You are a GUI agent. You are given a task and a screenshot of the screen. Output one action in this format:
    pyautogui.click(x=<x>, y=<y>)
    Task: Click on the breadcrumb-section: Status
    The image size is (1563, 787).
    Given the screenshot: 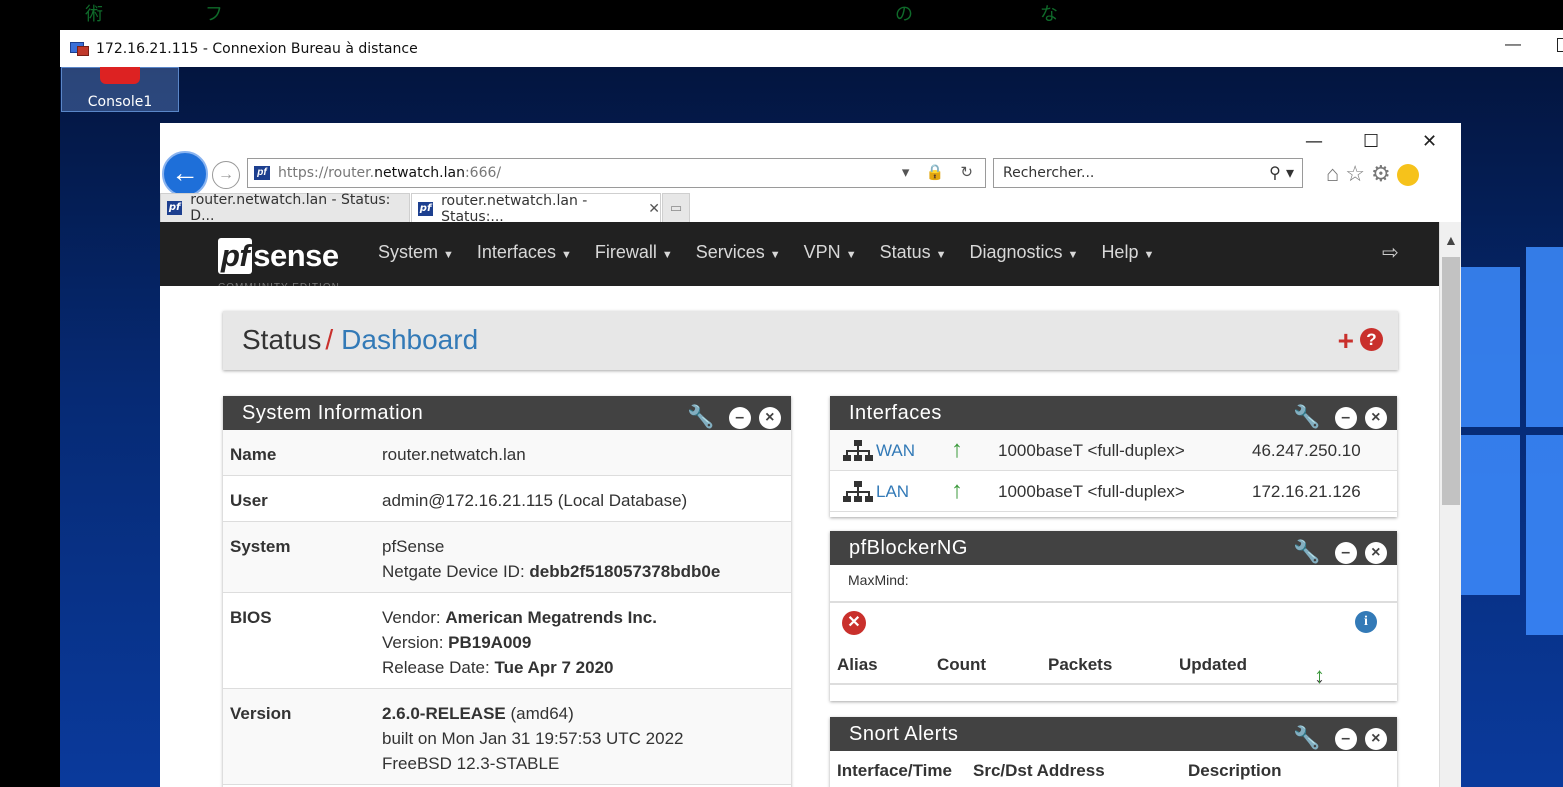 What is the action you would take?
    pyautogui.click(x=282, y=339)
    